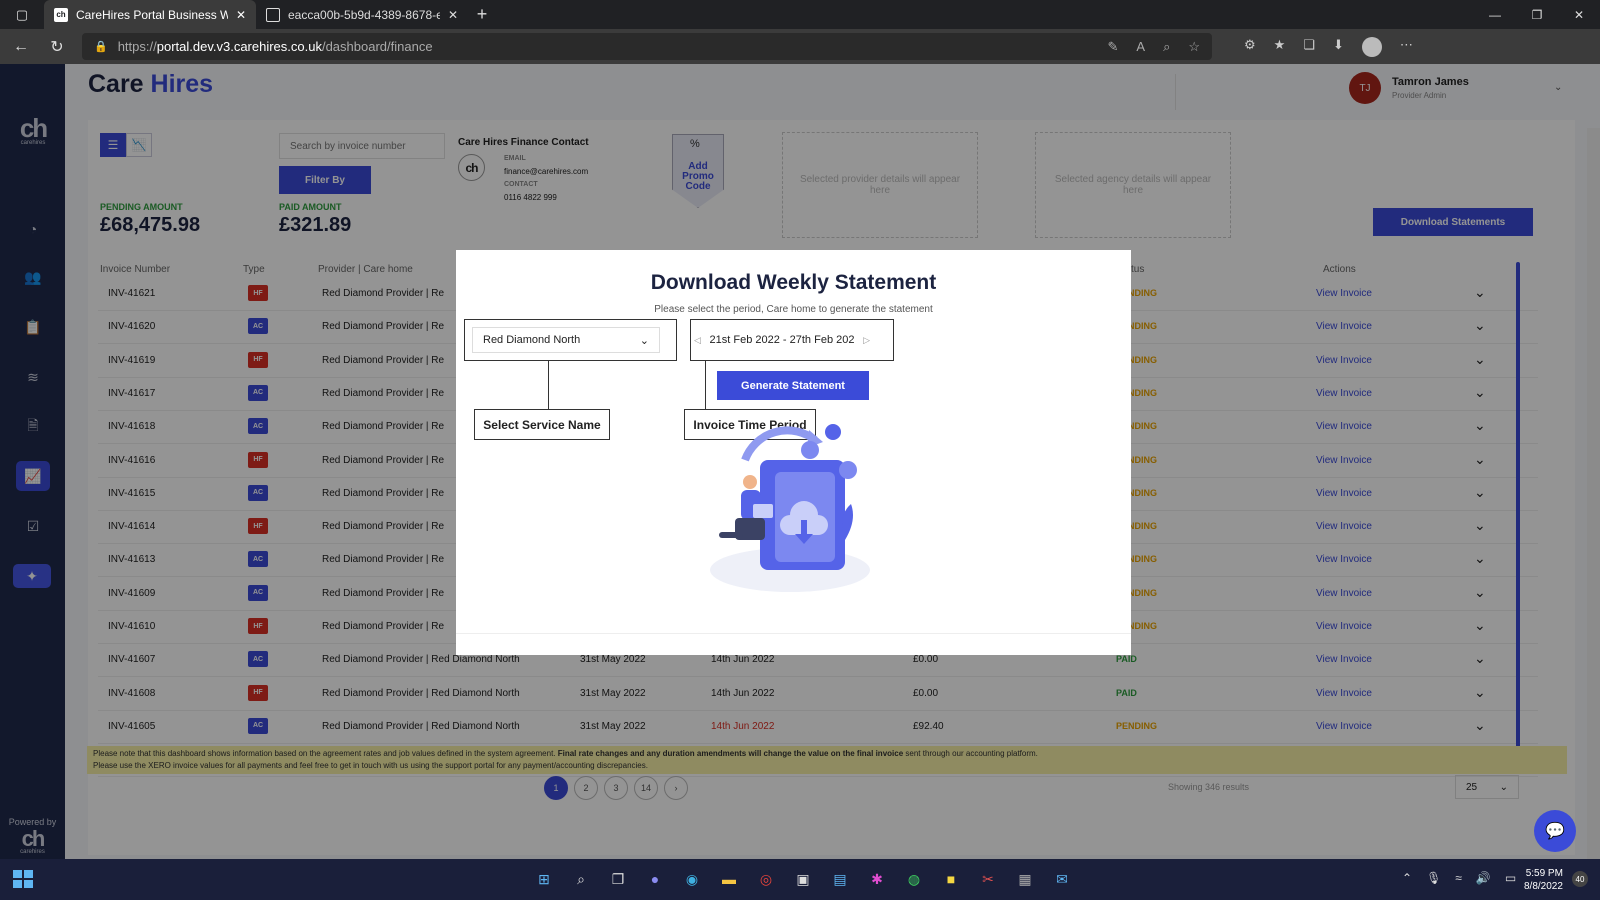 Image resolution: width=1600 pixels, height=900 pixels. Describe the element at coordinates (1433, 878) in the screenshot. I see `microphone-icon: 🎙` at that location.